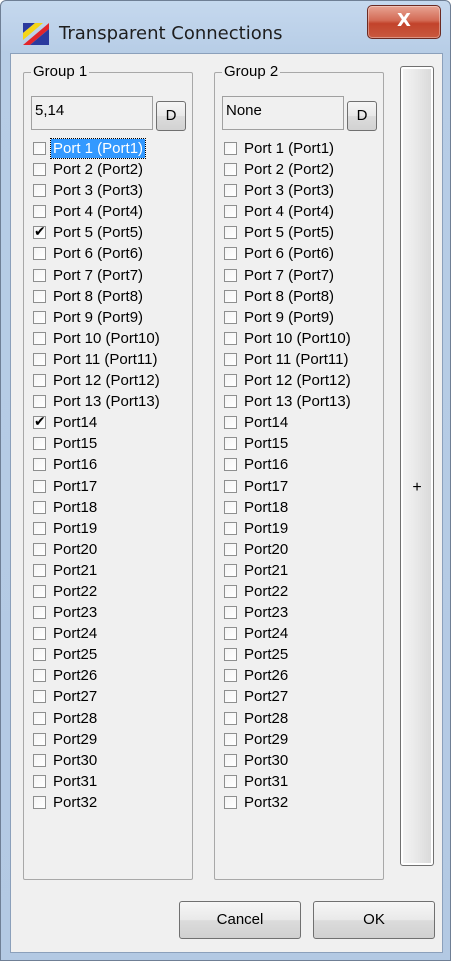 The image size is (451, 961). Describe the element at coordinates (111, 781) in the screenshot. I see `group1-port-row: Port31` at that location.